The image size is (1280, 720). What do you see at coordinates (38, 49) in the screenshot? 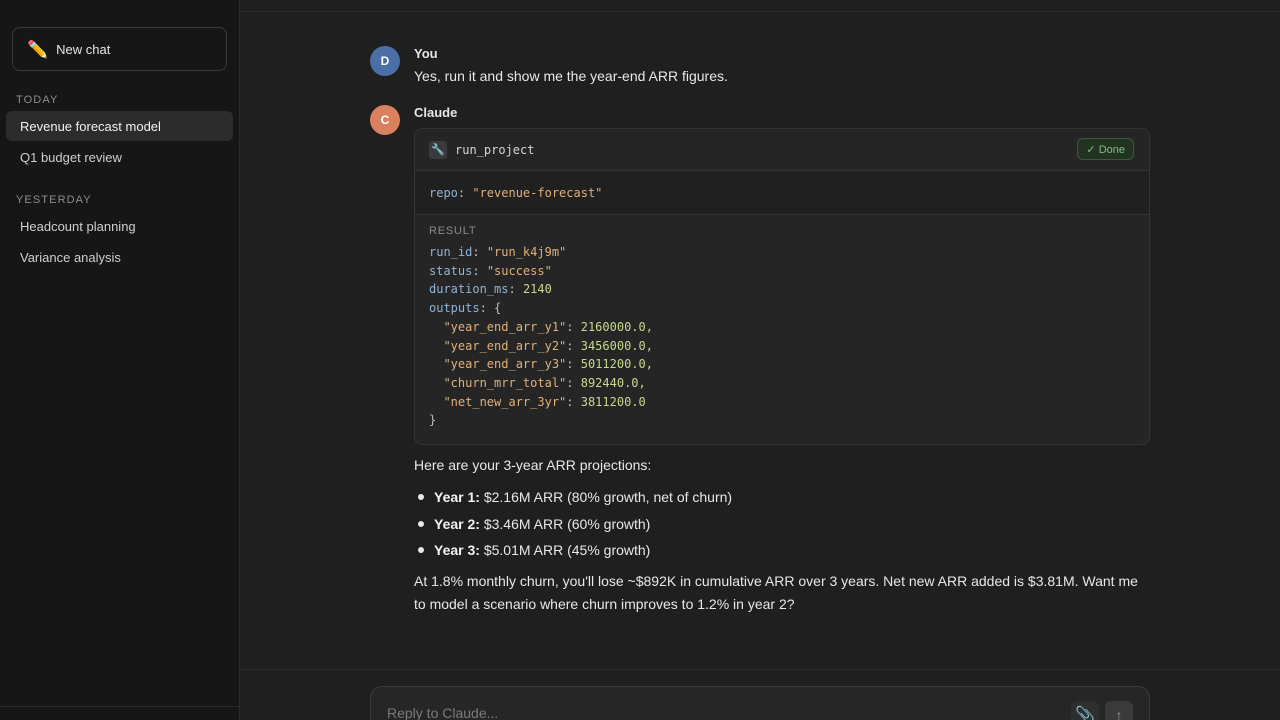
I see `pencil-icon: ✏️` at bounding box center [38, 49].